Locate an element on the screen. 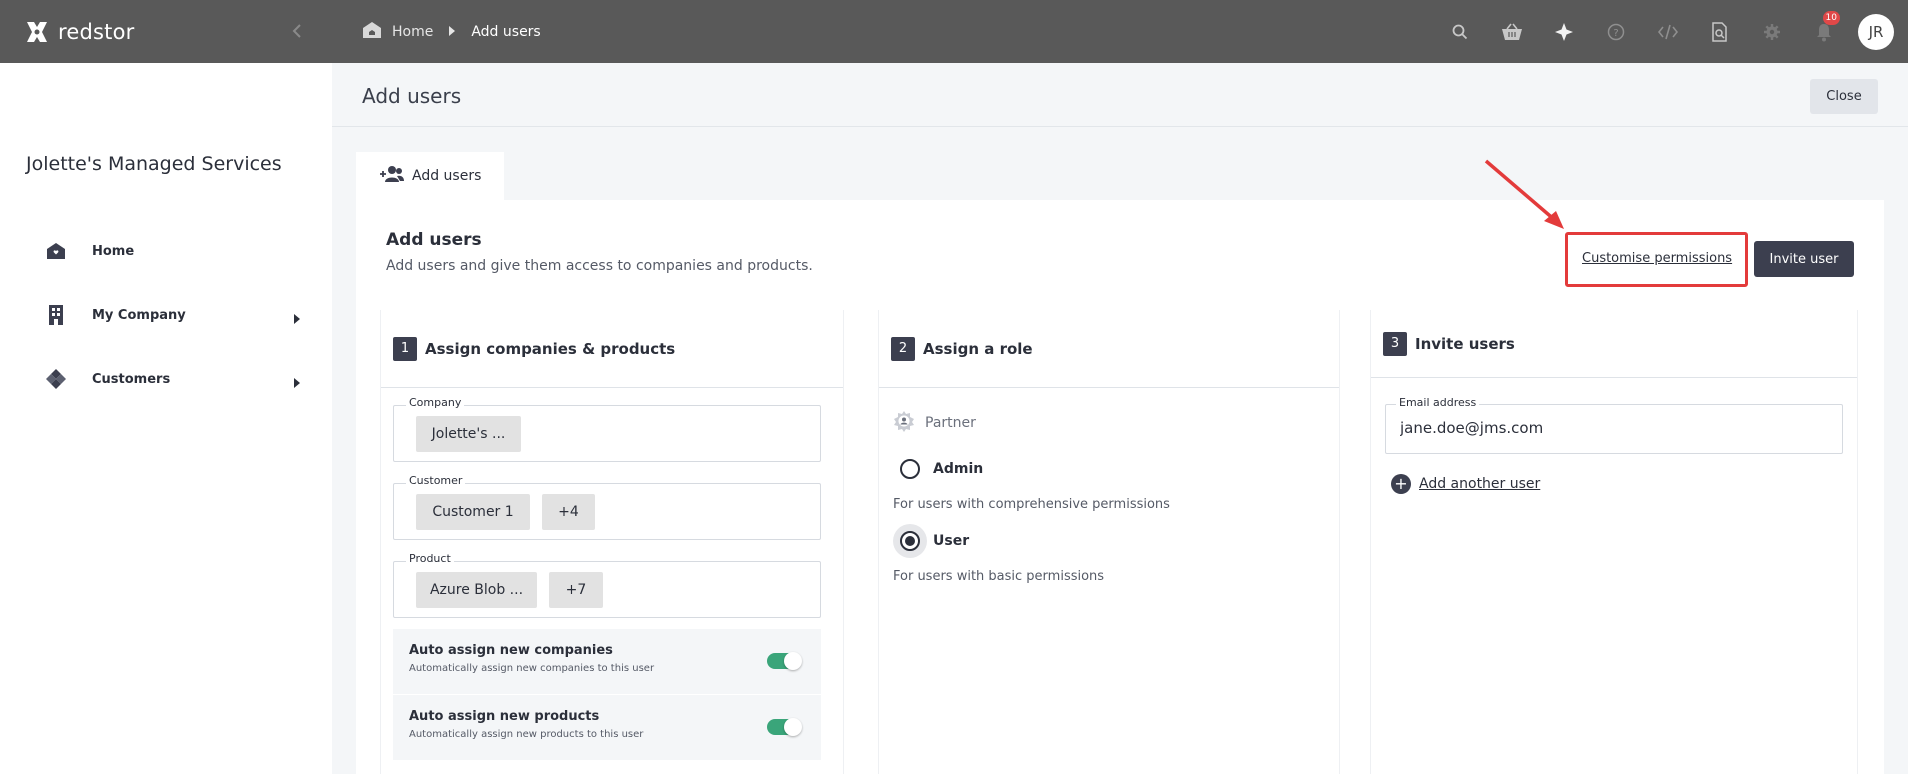 Image resolution: width=1908 pixels, height=774 pixels. customise-permissions-link: Customise permissions is located at coordinates (1657, 258).